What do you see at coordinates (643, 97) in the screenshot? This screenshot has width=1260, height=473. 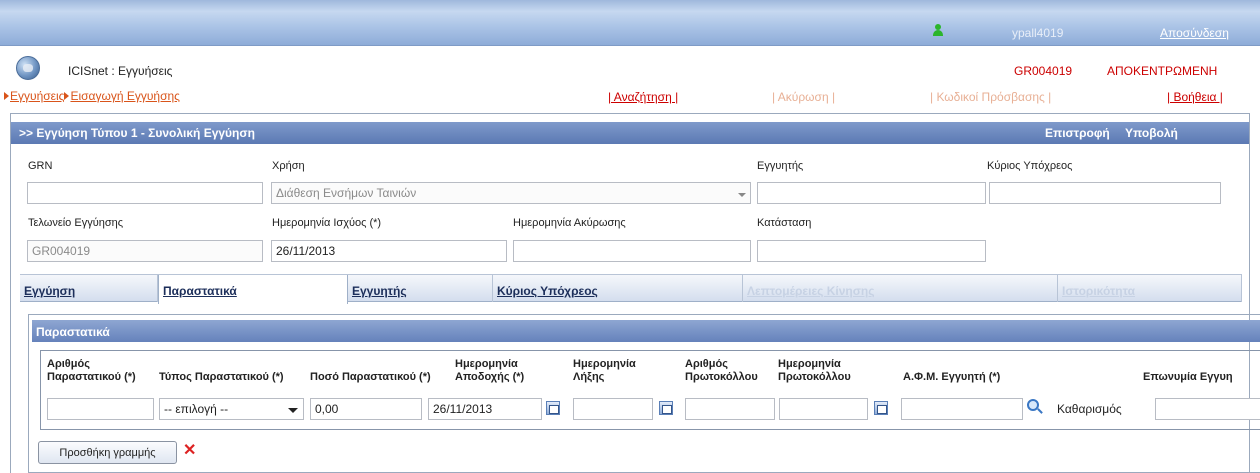 I see `nav-search-link: | Αναζήτηση |` at bounding box center [643, 97].